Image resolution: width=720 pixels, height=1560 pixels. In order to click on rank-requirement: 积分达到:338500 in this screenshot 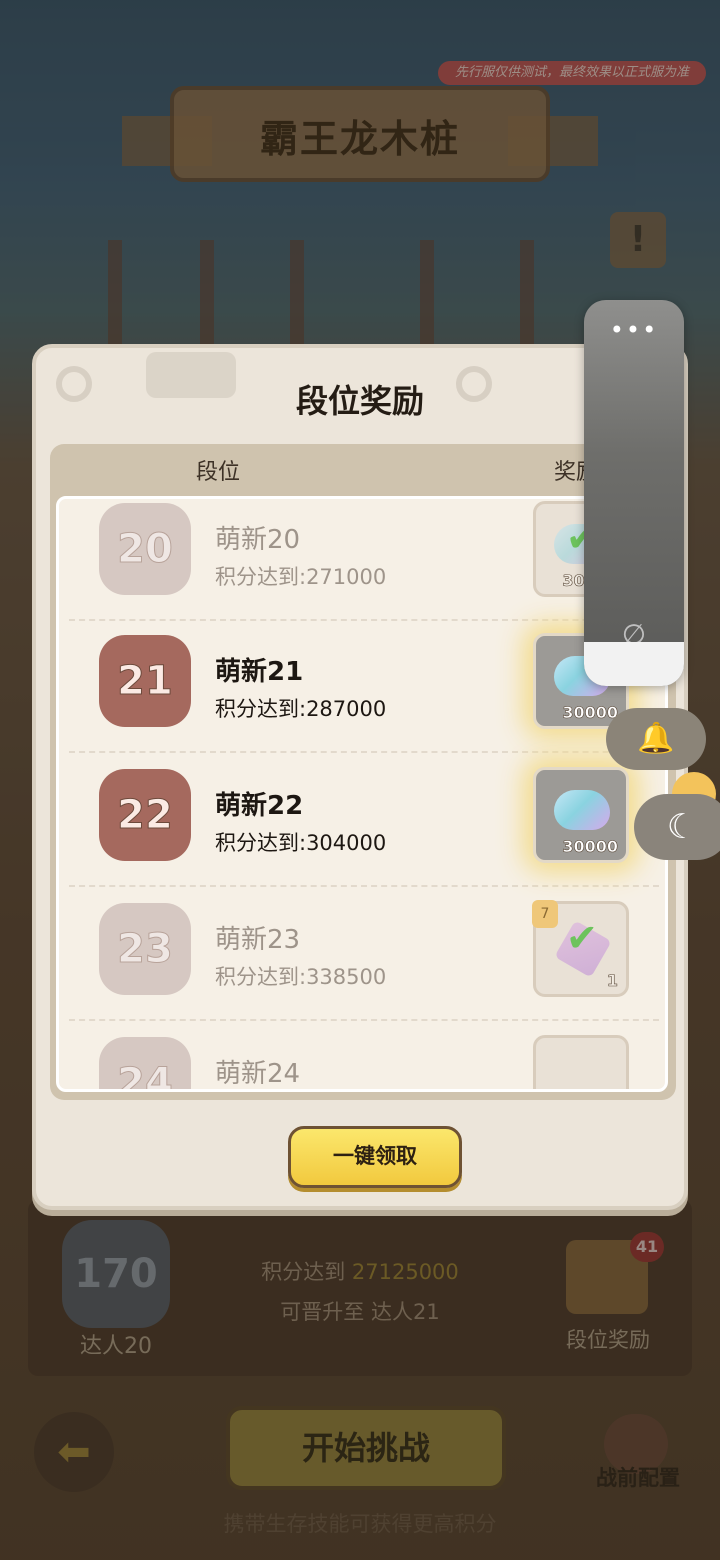, I will do `click(301, 977)`.